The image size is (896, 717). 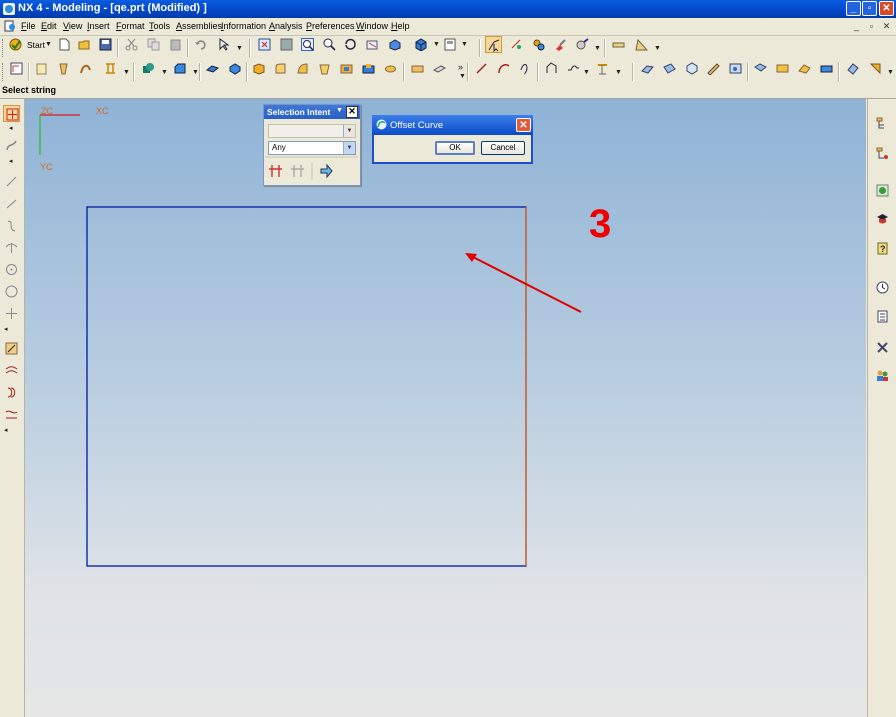 What do you see at coordinates (560, 44) in the screenshot?
I see `display-button` at bounding box center [560, 44].